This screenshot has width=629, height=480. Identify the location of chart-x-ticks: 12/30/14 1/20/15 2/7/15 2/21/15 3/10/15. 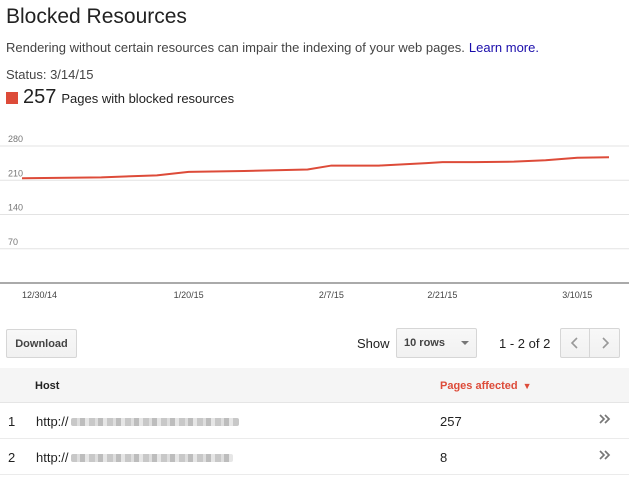
(307, 295).